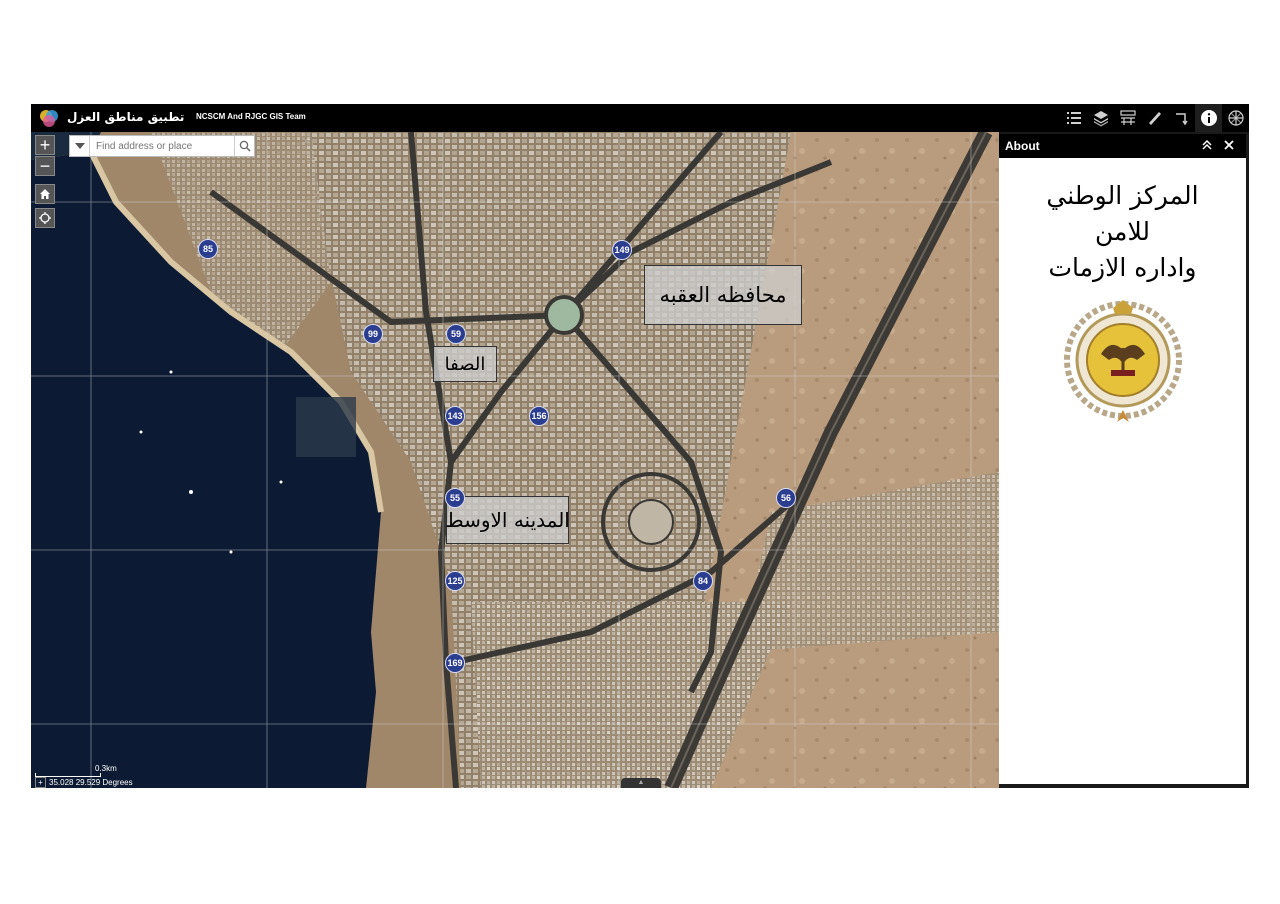 The image size is (1280, 904). I want to click on search-widget, so click(162, 146).